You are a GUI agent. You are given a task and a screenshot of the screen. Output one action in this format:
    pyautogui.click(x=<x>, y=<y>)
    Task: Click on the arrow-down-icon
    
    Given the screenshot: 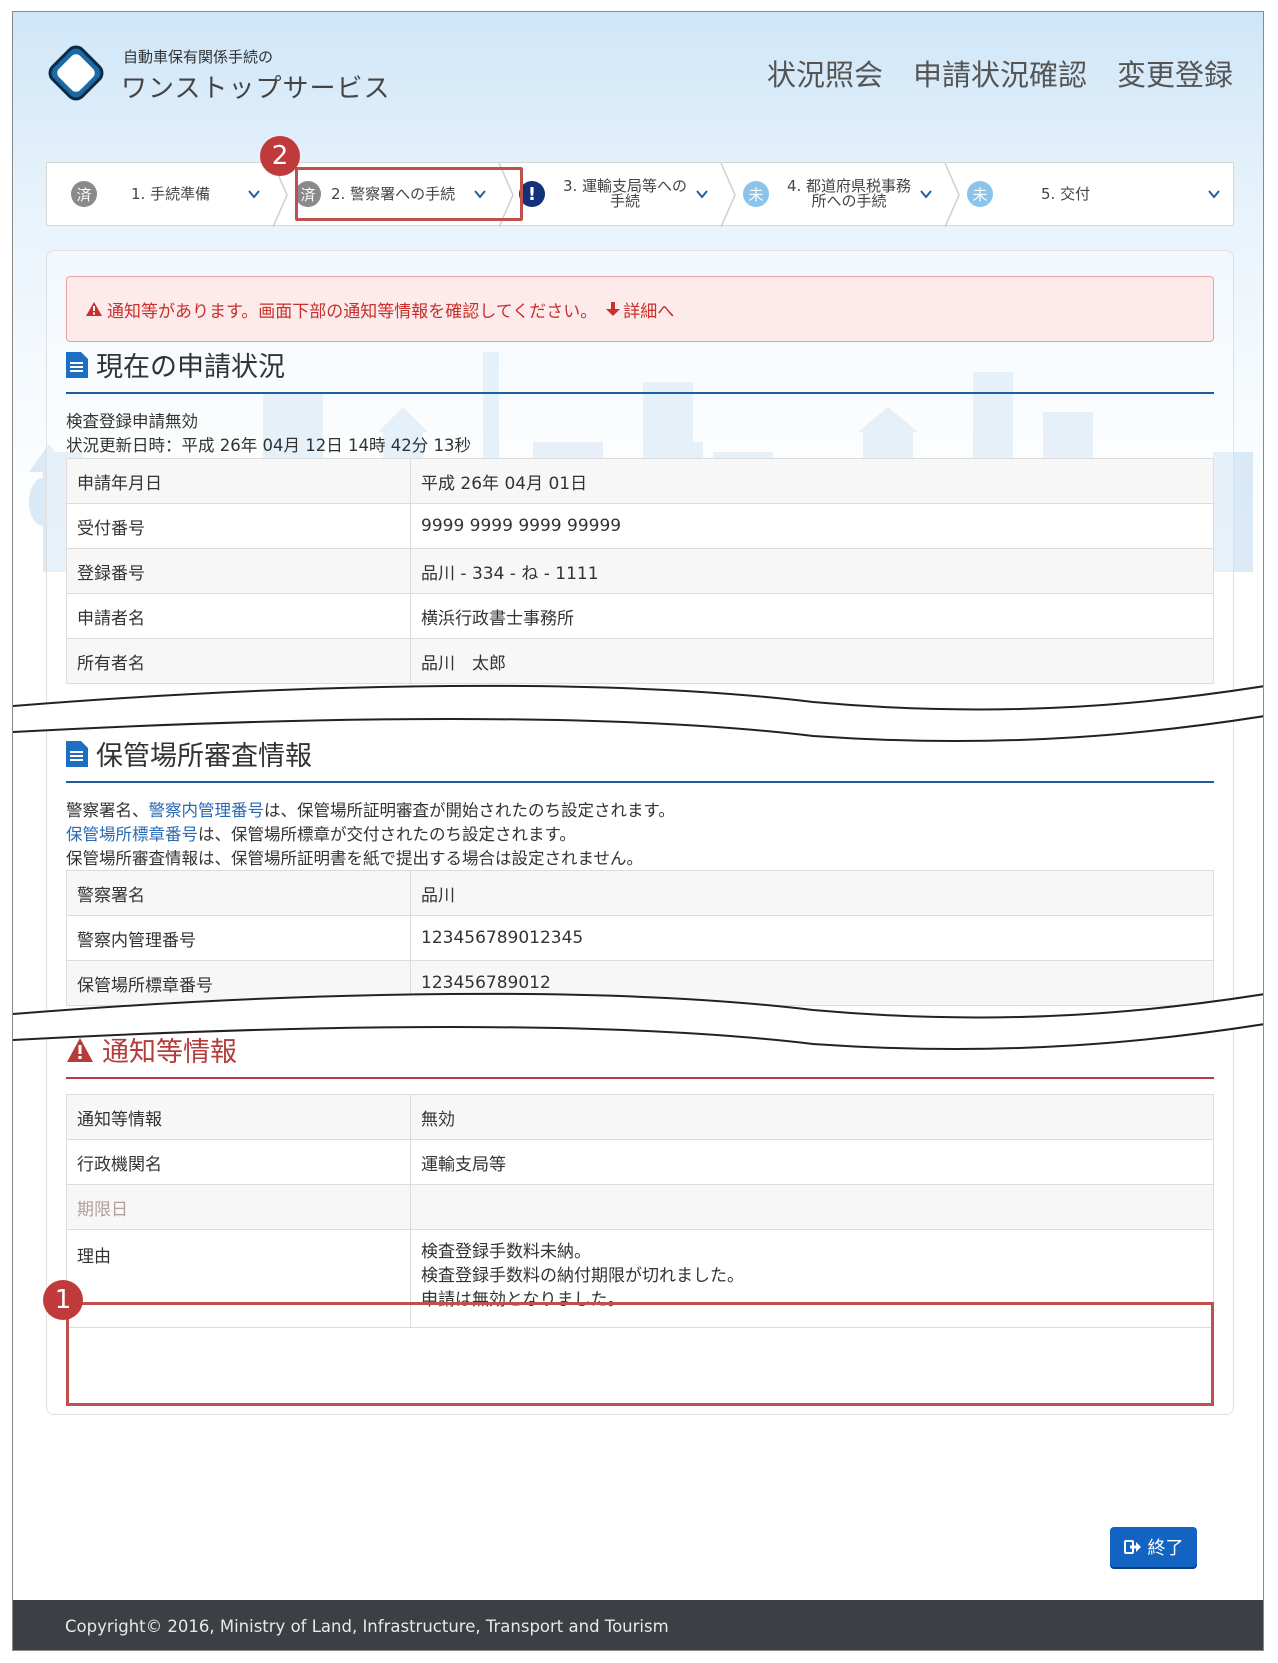 What is the action you would take?
    pyautogui.click(x=613, y=309)
    